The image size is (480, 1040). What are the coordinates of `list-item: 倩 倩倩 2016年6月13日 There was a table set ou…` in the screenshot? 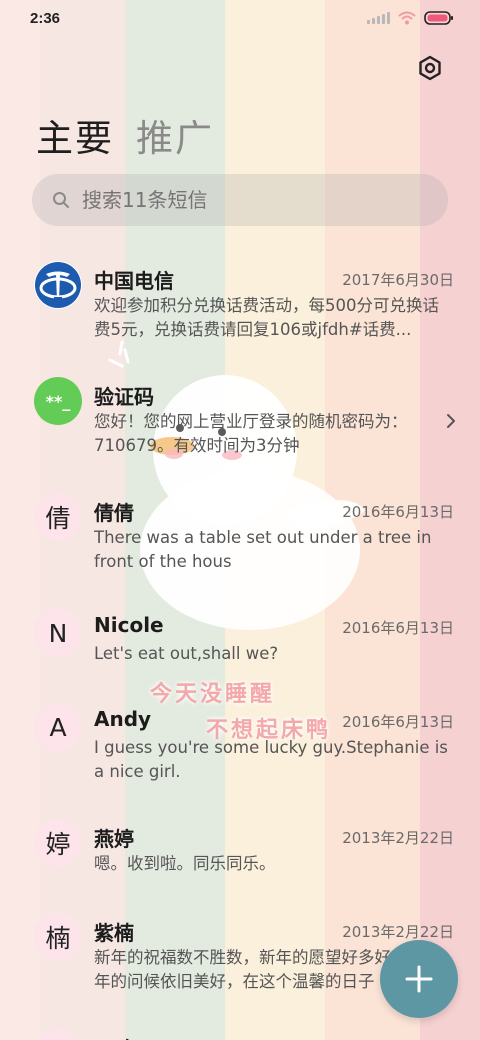 It's located at (240, 535).